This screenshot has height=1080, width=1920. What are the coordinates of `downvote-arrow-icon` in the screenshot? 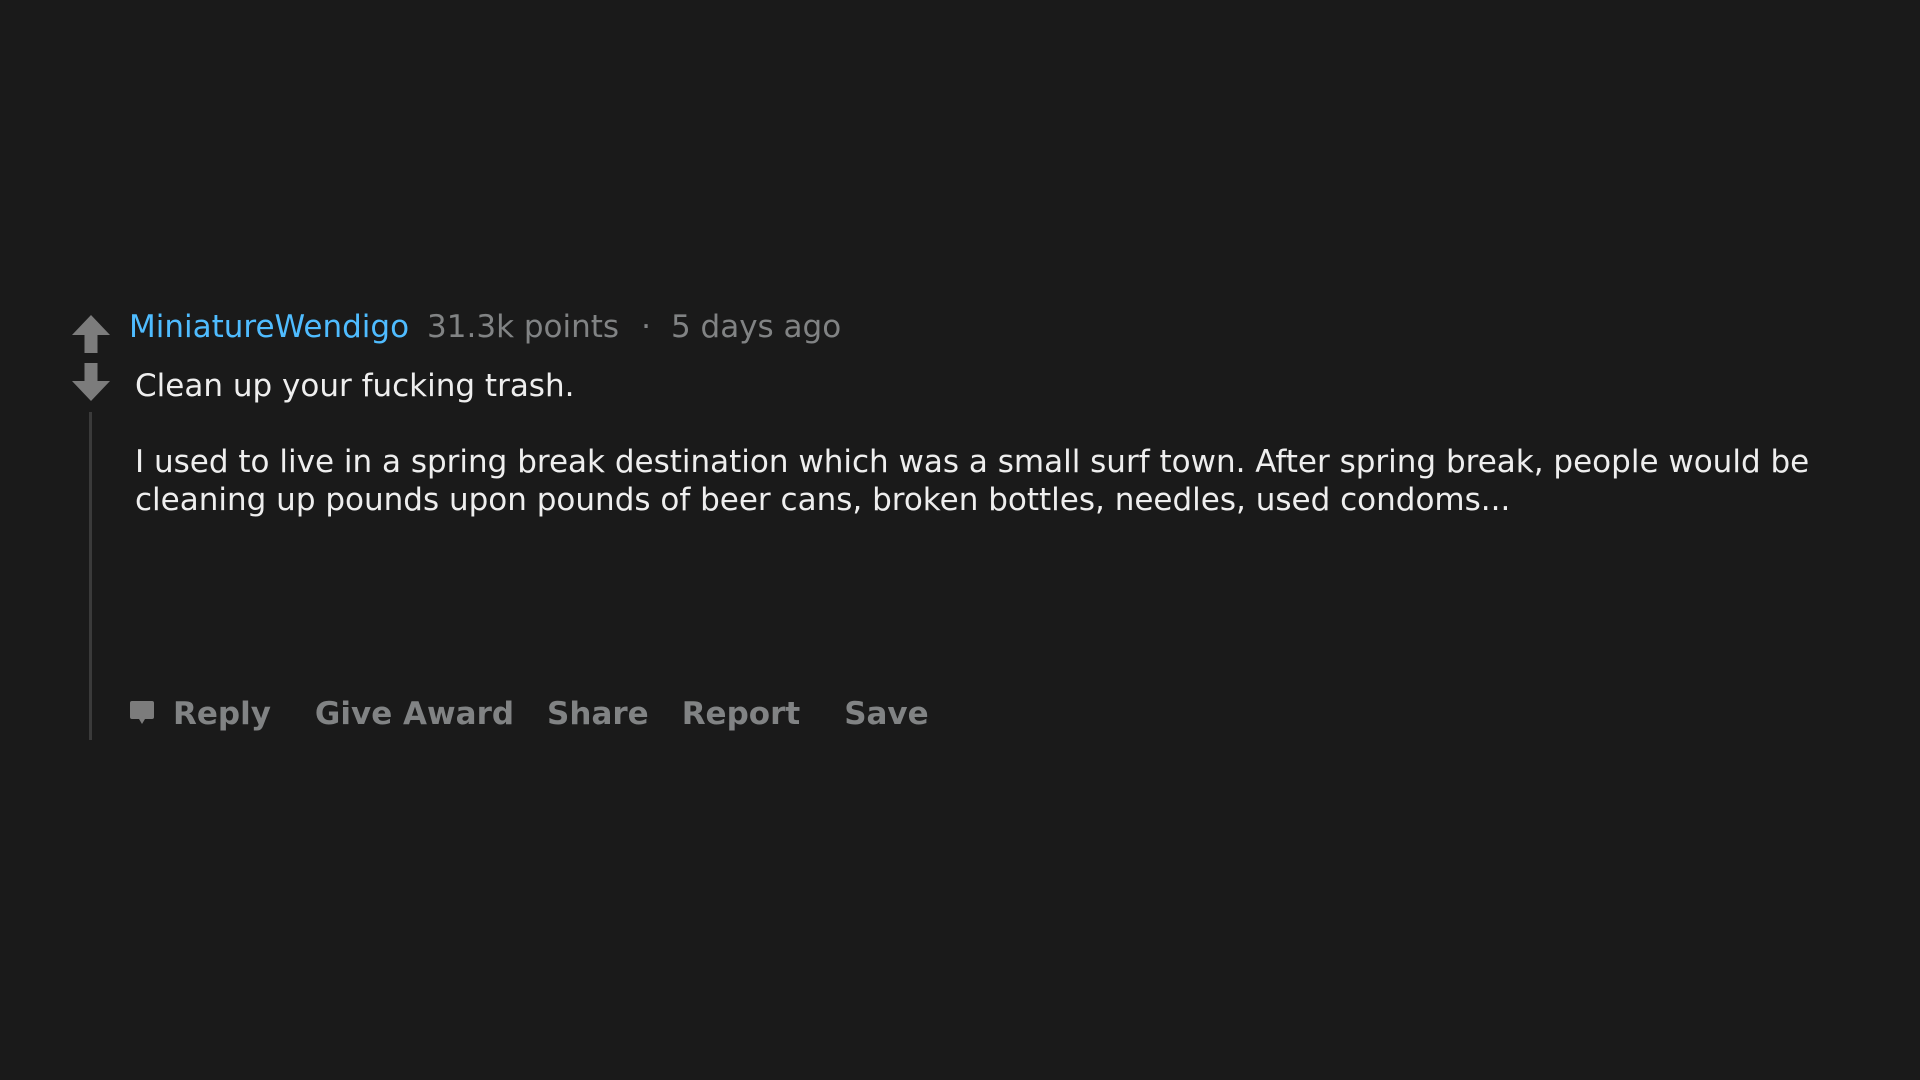 It's located at (91, 382).